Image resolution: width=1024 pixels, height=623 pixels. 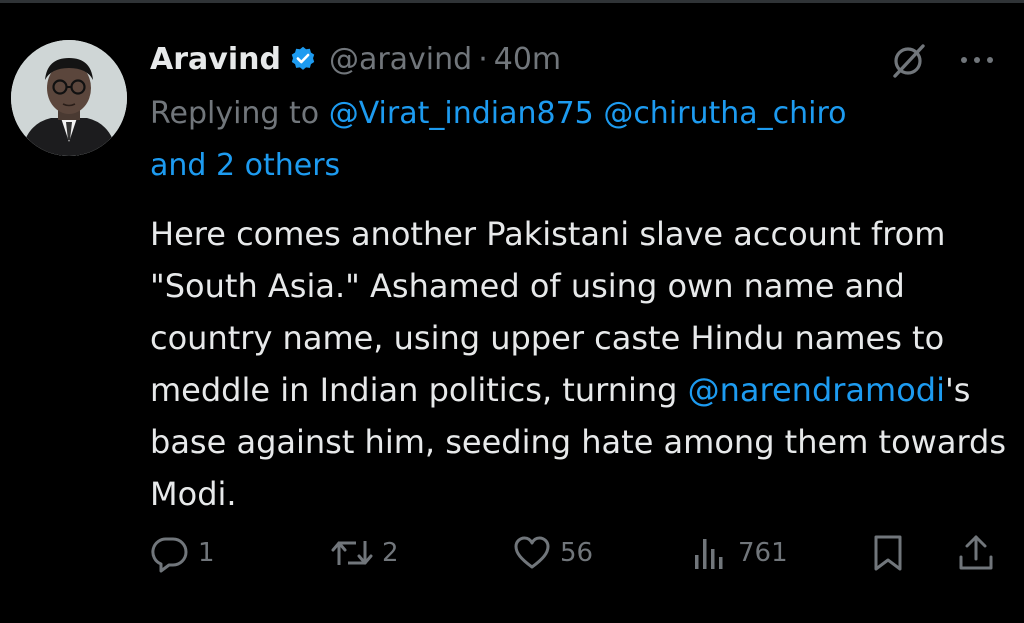 I want to click on tweet-header: Aravind @aravind · 40m, so click(x=355, y=59).